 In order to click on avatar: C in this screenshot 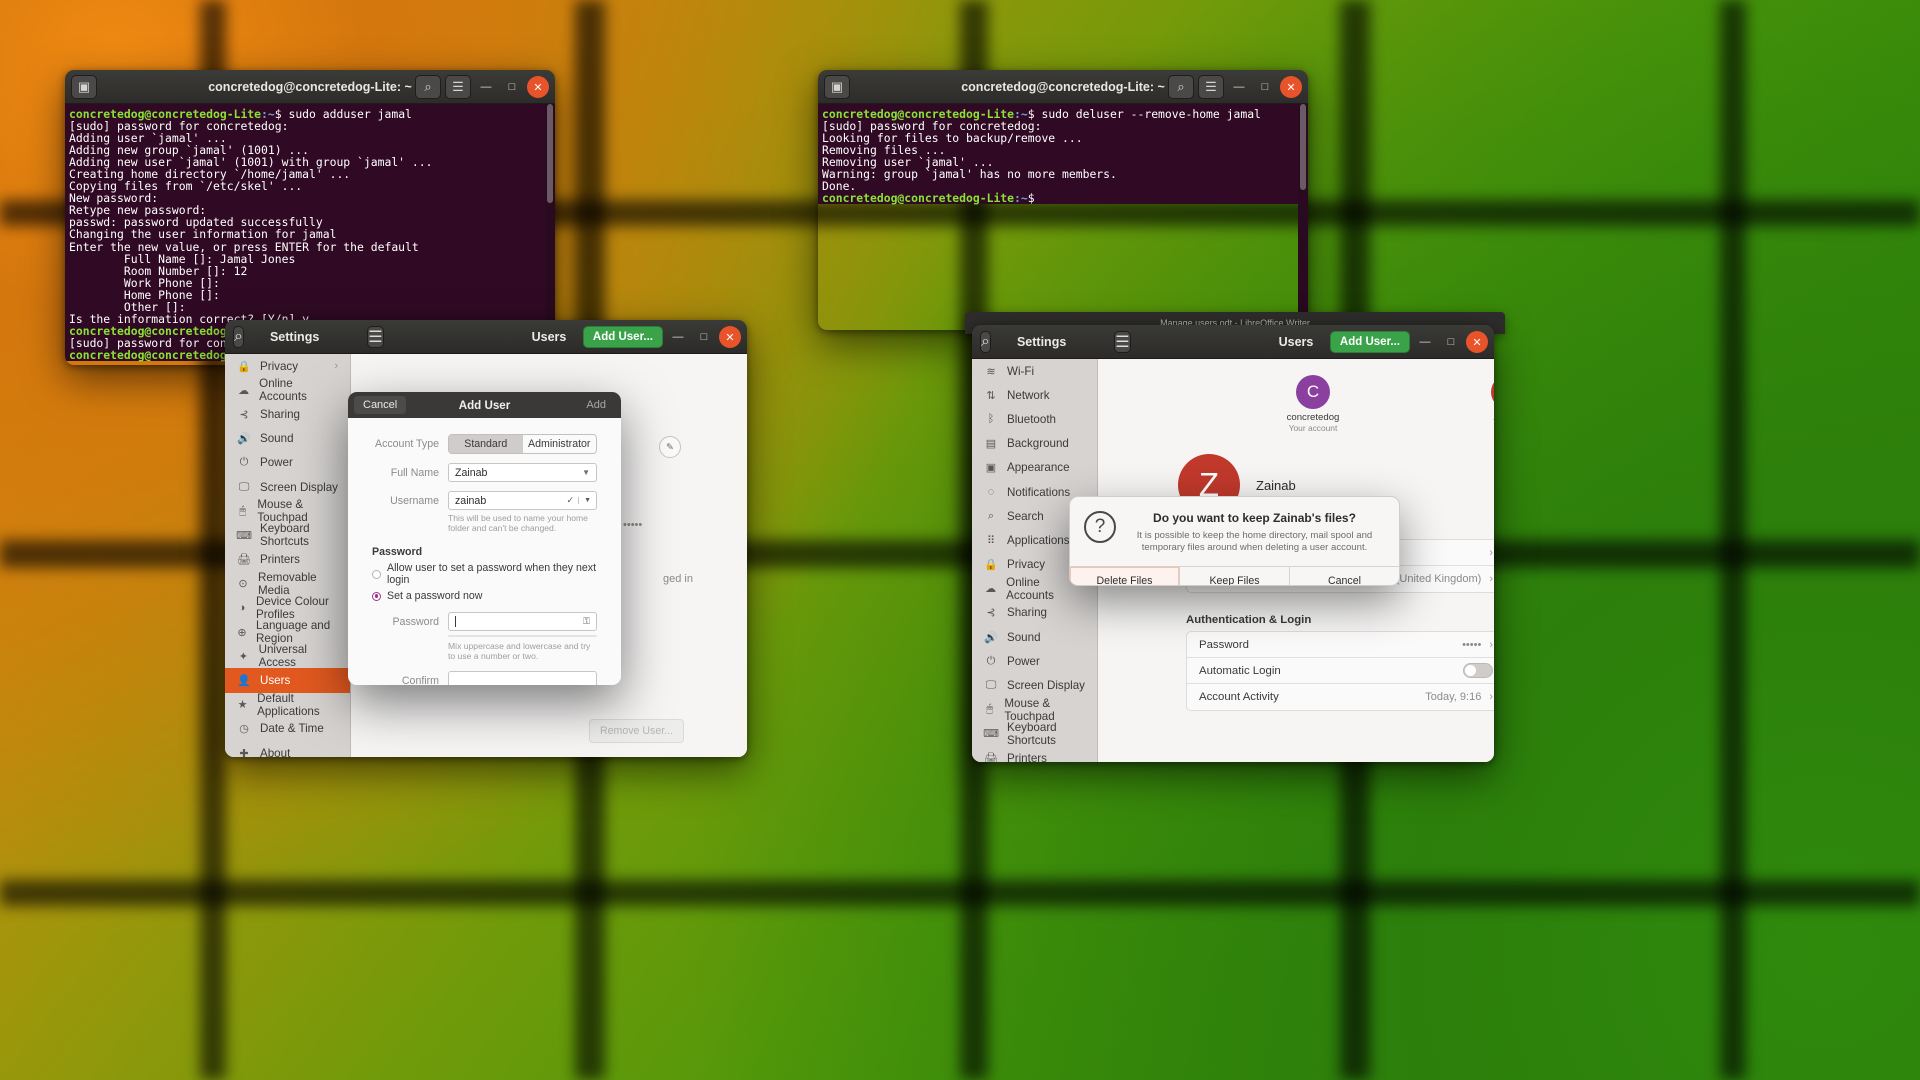, I will do `click(1313, 392)`.